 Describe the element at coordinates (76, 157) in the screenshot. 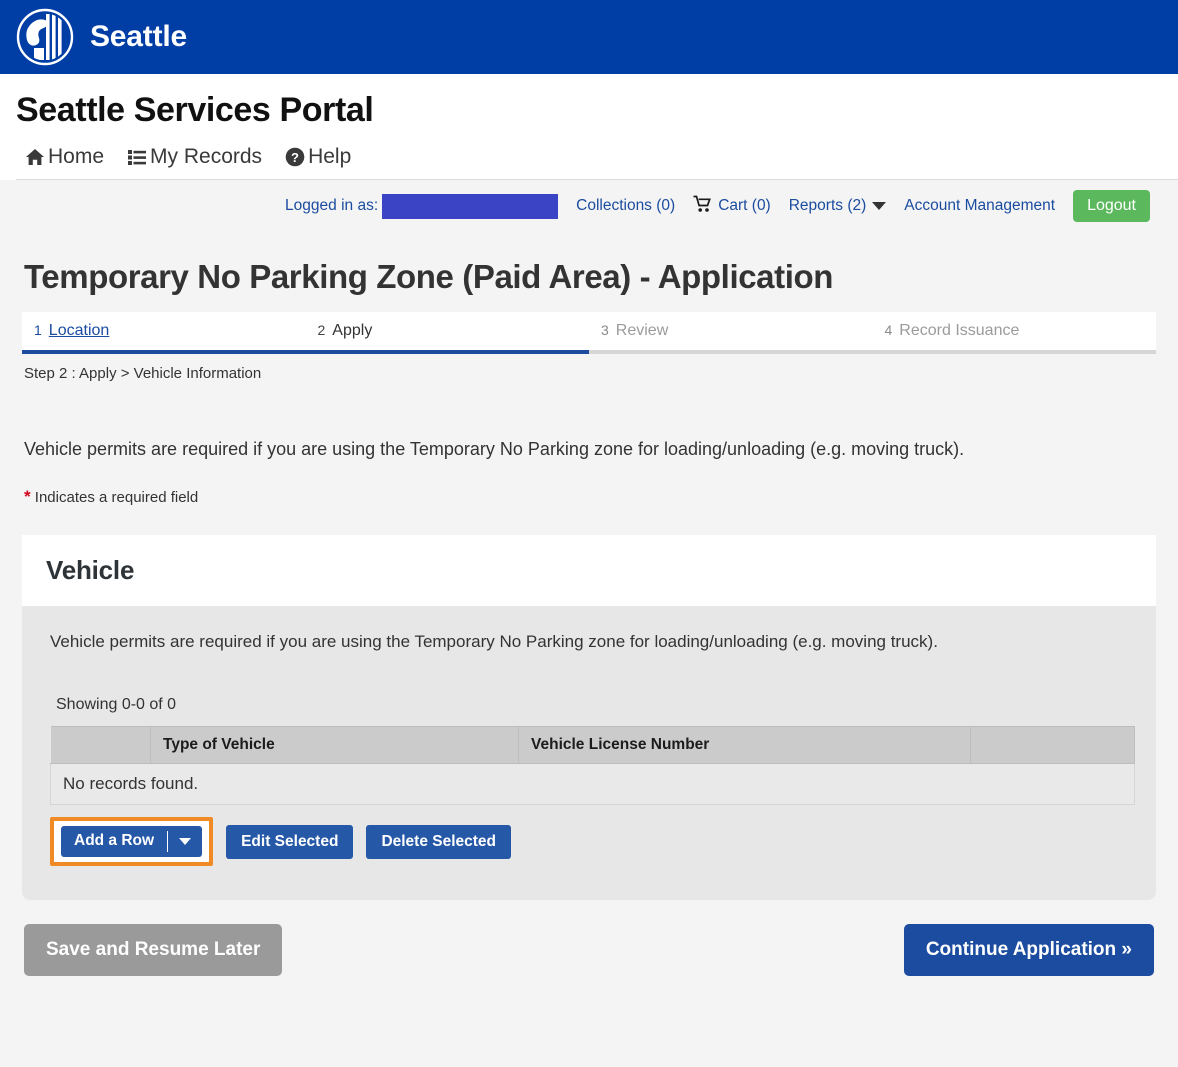

I see `nav-label-home: Home` at that location.